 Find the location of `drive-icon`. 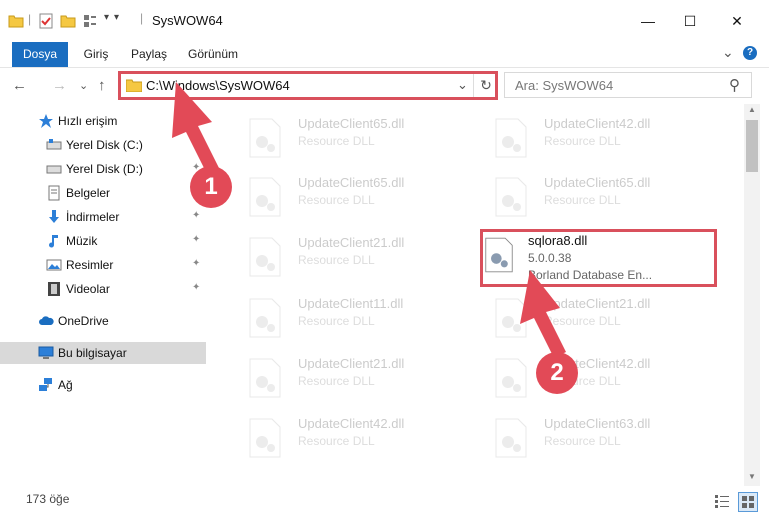

drive-icon is located at coordinates (54, 144).